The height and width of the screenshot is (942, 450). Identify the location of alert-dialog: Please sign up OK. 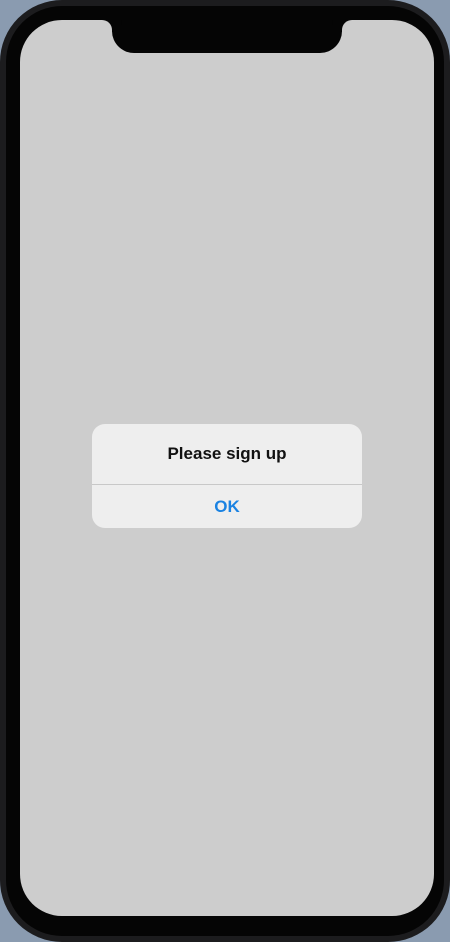
(227, 476).